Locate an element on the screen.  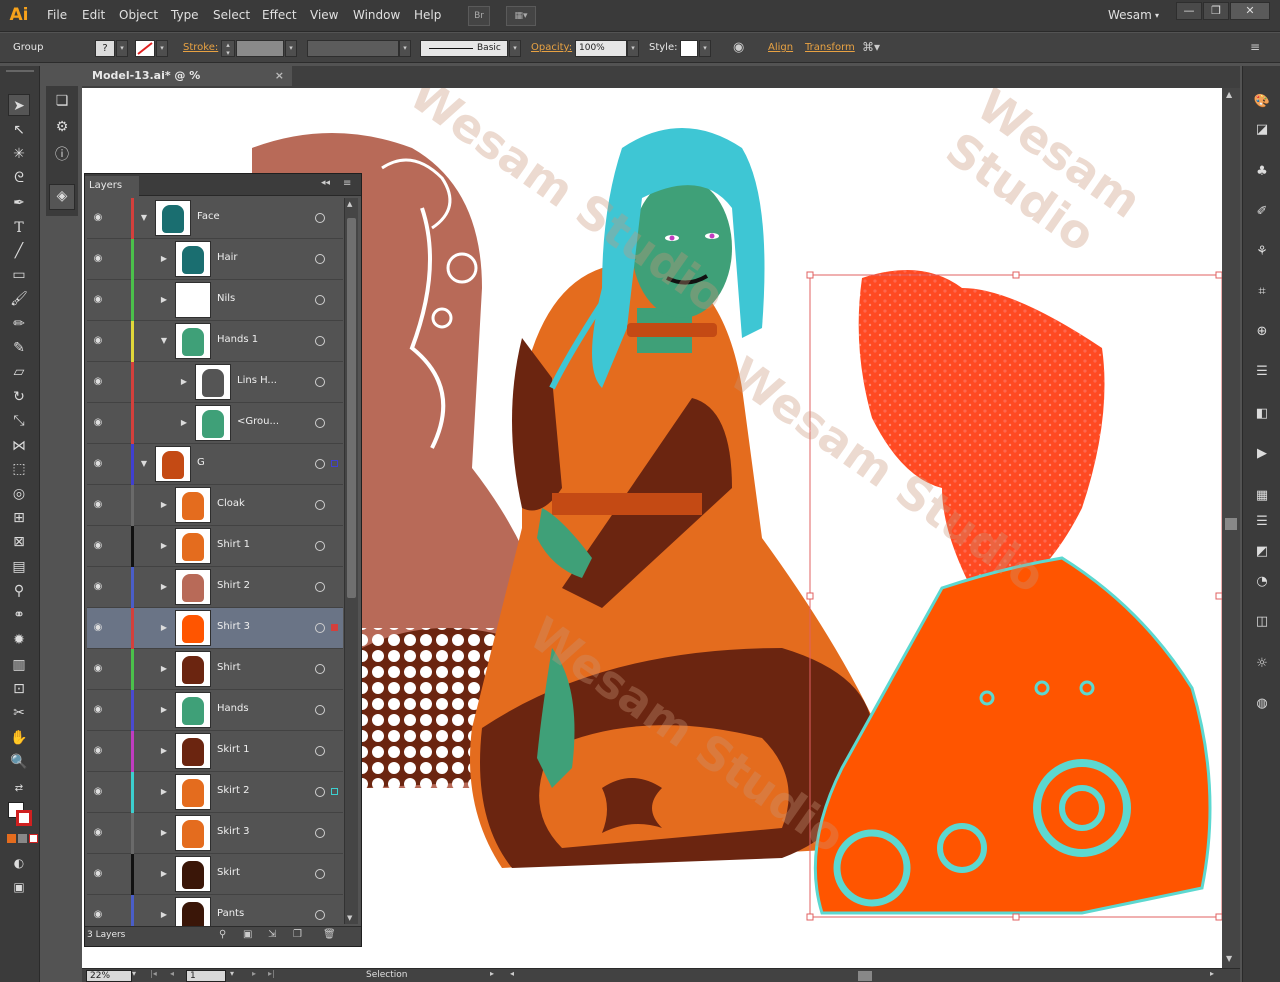
close-button: ✕ is located at coordinates (1250, 11).